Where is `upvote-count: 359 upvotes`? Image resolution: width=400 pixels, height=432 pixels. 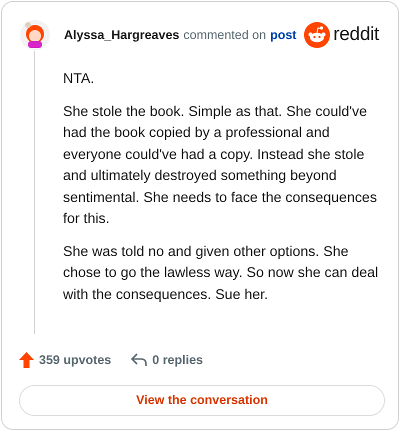
upvote-count: 359 upvotes is located at coordinates (75, 360).